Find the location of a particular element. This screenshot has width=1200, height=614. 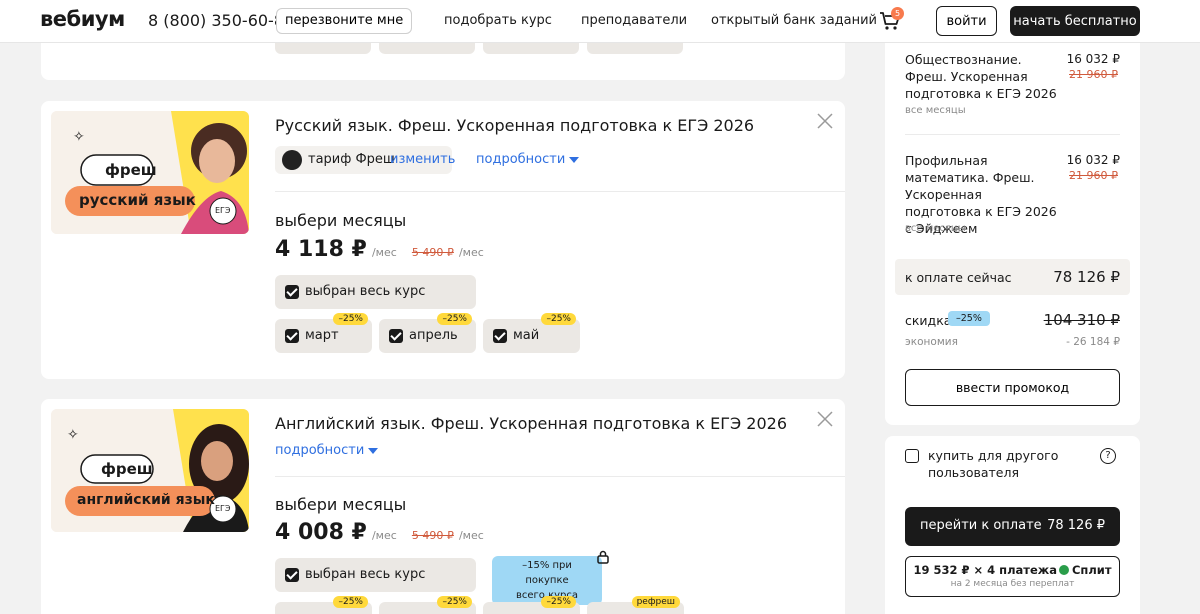

month-label: апрель is located at coordinates (433, 335).